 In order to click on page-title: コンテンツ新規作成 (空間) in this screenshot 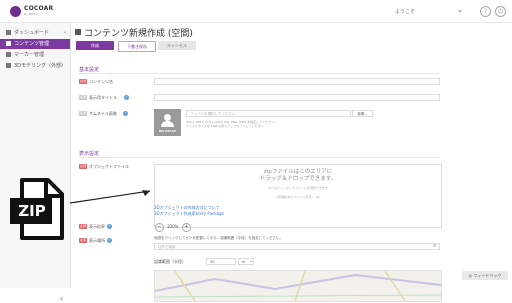, I will do `click(138, 34)`.